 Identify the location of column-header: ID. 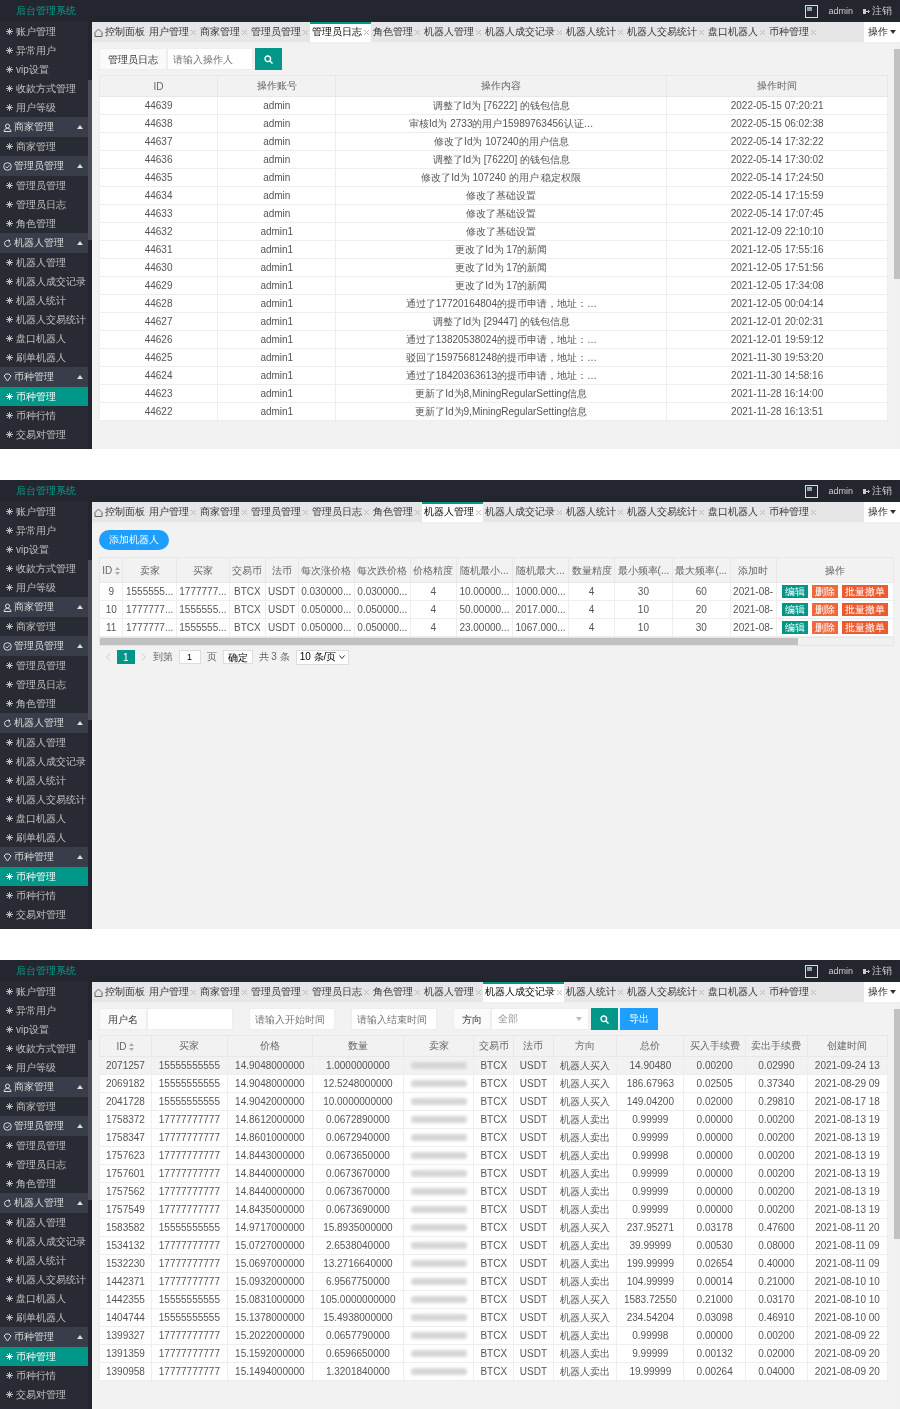
(125, 1046).